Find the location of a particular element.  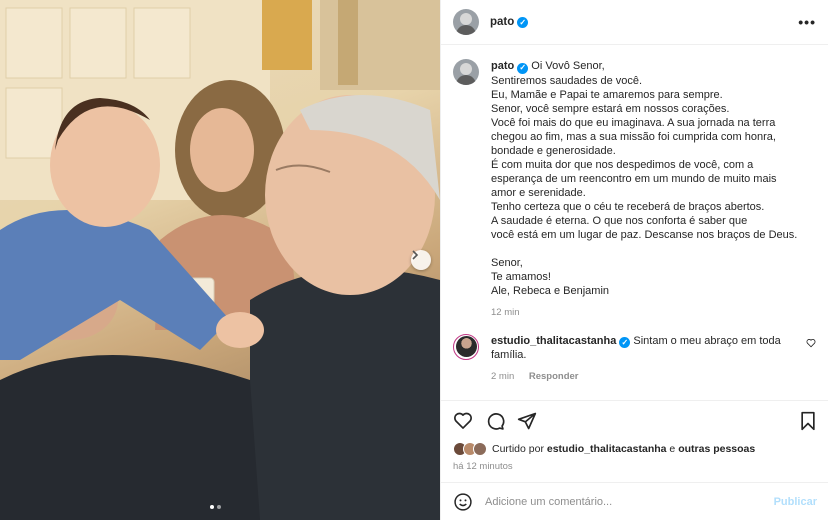

publish-button: Publicar is located at coordinates (795, 502).